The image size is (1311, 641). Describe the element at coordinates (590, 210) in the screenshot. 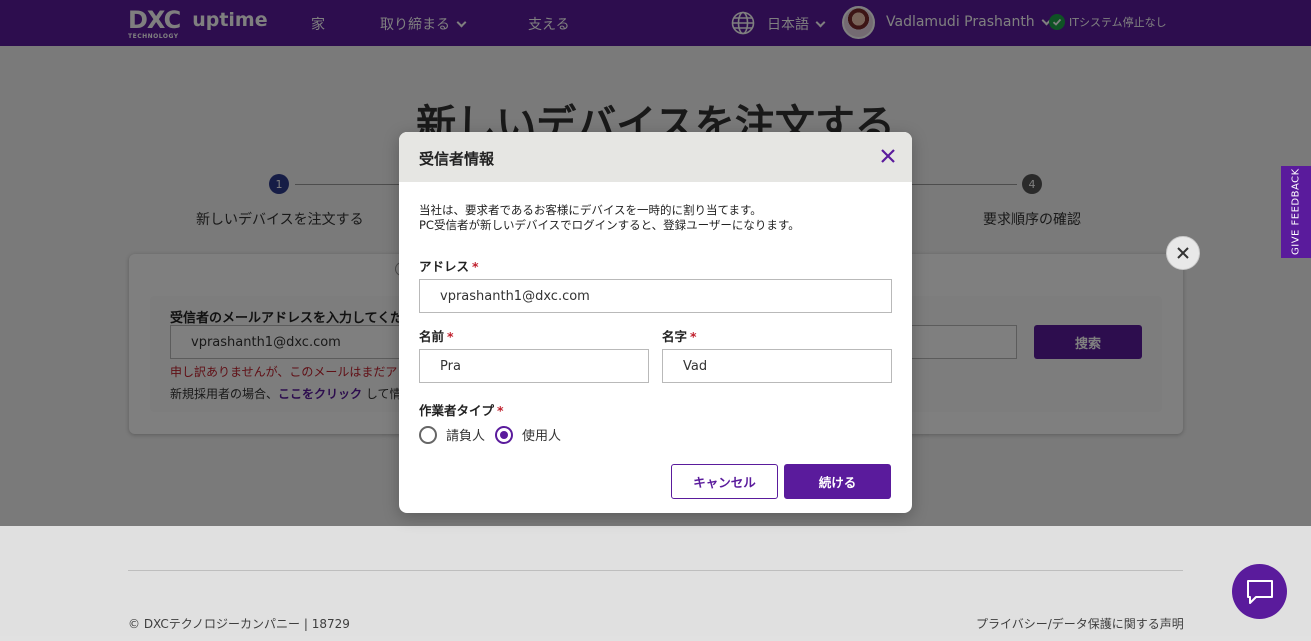

I see `description-line-1: 当社は、要求者であるお客様にデバイスを一時的に割り当てます。` at that location.